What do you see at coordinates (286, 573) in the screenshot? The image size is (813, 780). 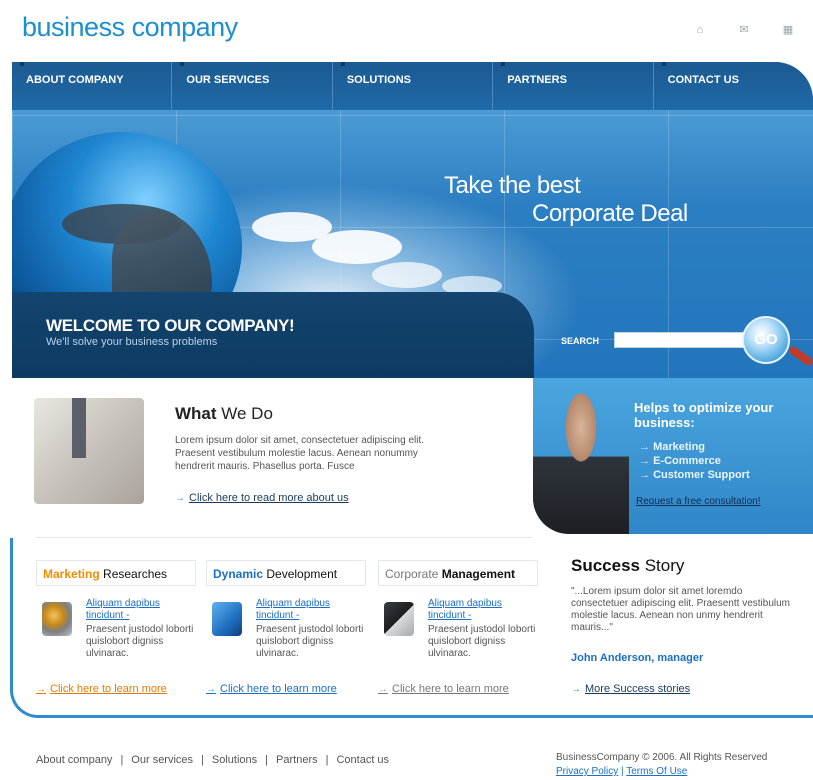 I see `column-heading: Dynamic Development` at bounding box center [286, 573].